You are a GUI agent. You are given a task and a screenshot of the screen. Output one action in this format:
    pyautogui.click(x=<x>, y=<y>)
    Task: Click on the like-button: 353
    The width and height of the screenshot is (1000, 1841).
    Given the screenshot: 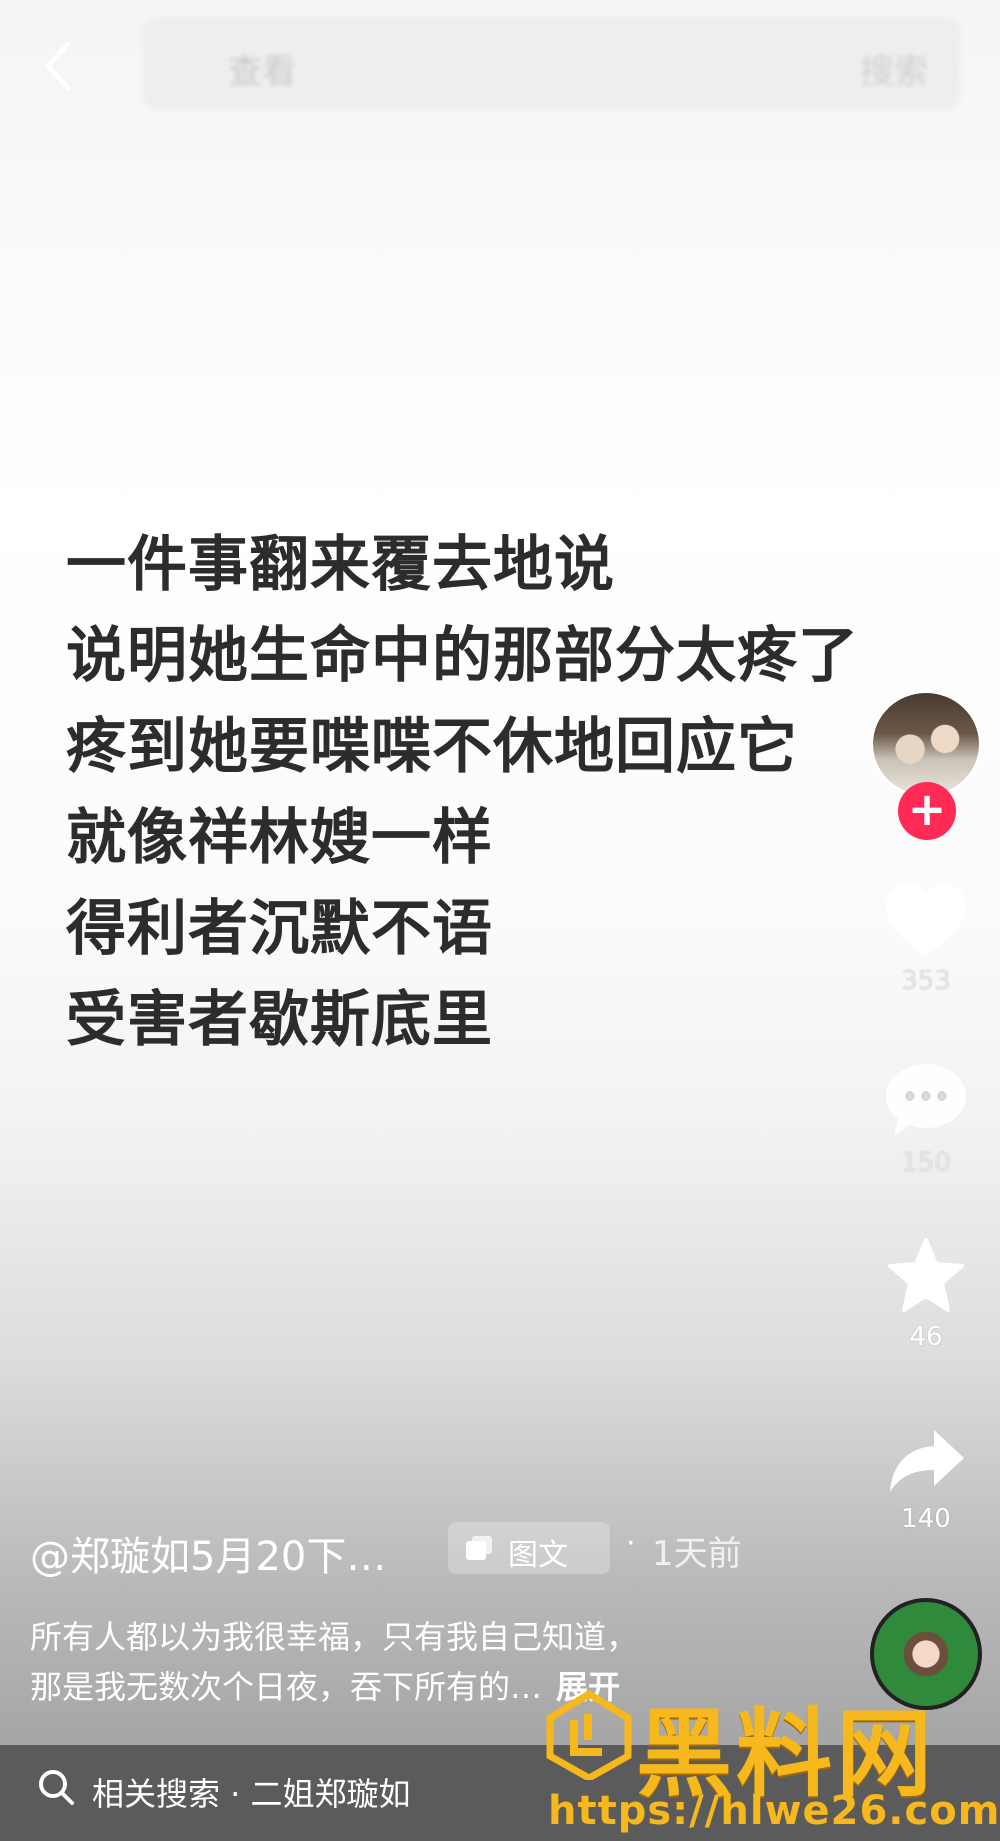 What is the action you would take?
    pyautogui.click(x=926, y=938)
    